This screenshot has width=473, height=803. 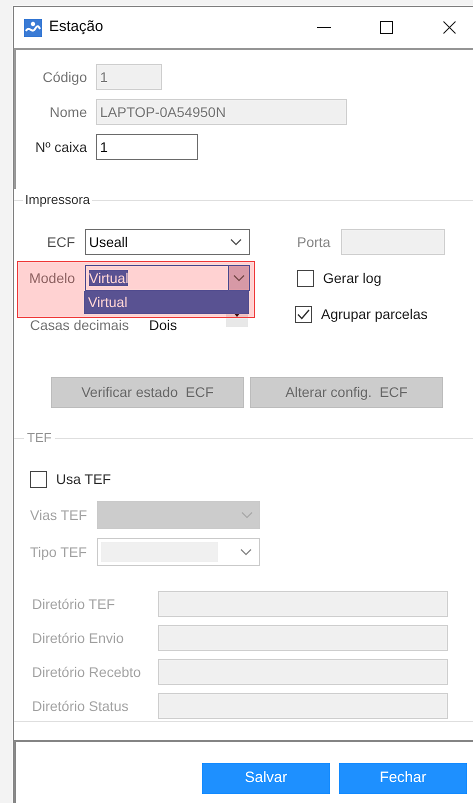 What do you see at coordinates (81, 706) in the screenshot?
I see `field-label: Diretório Status` at bounding box center [81, 706].